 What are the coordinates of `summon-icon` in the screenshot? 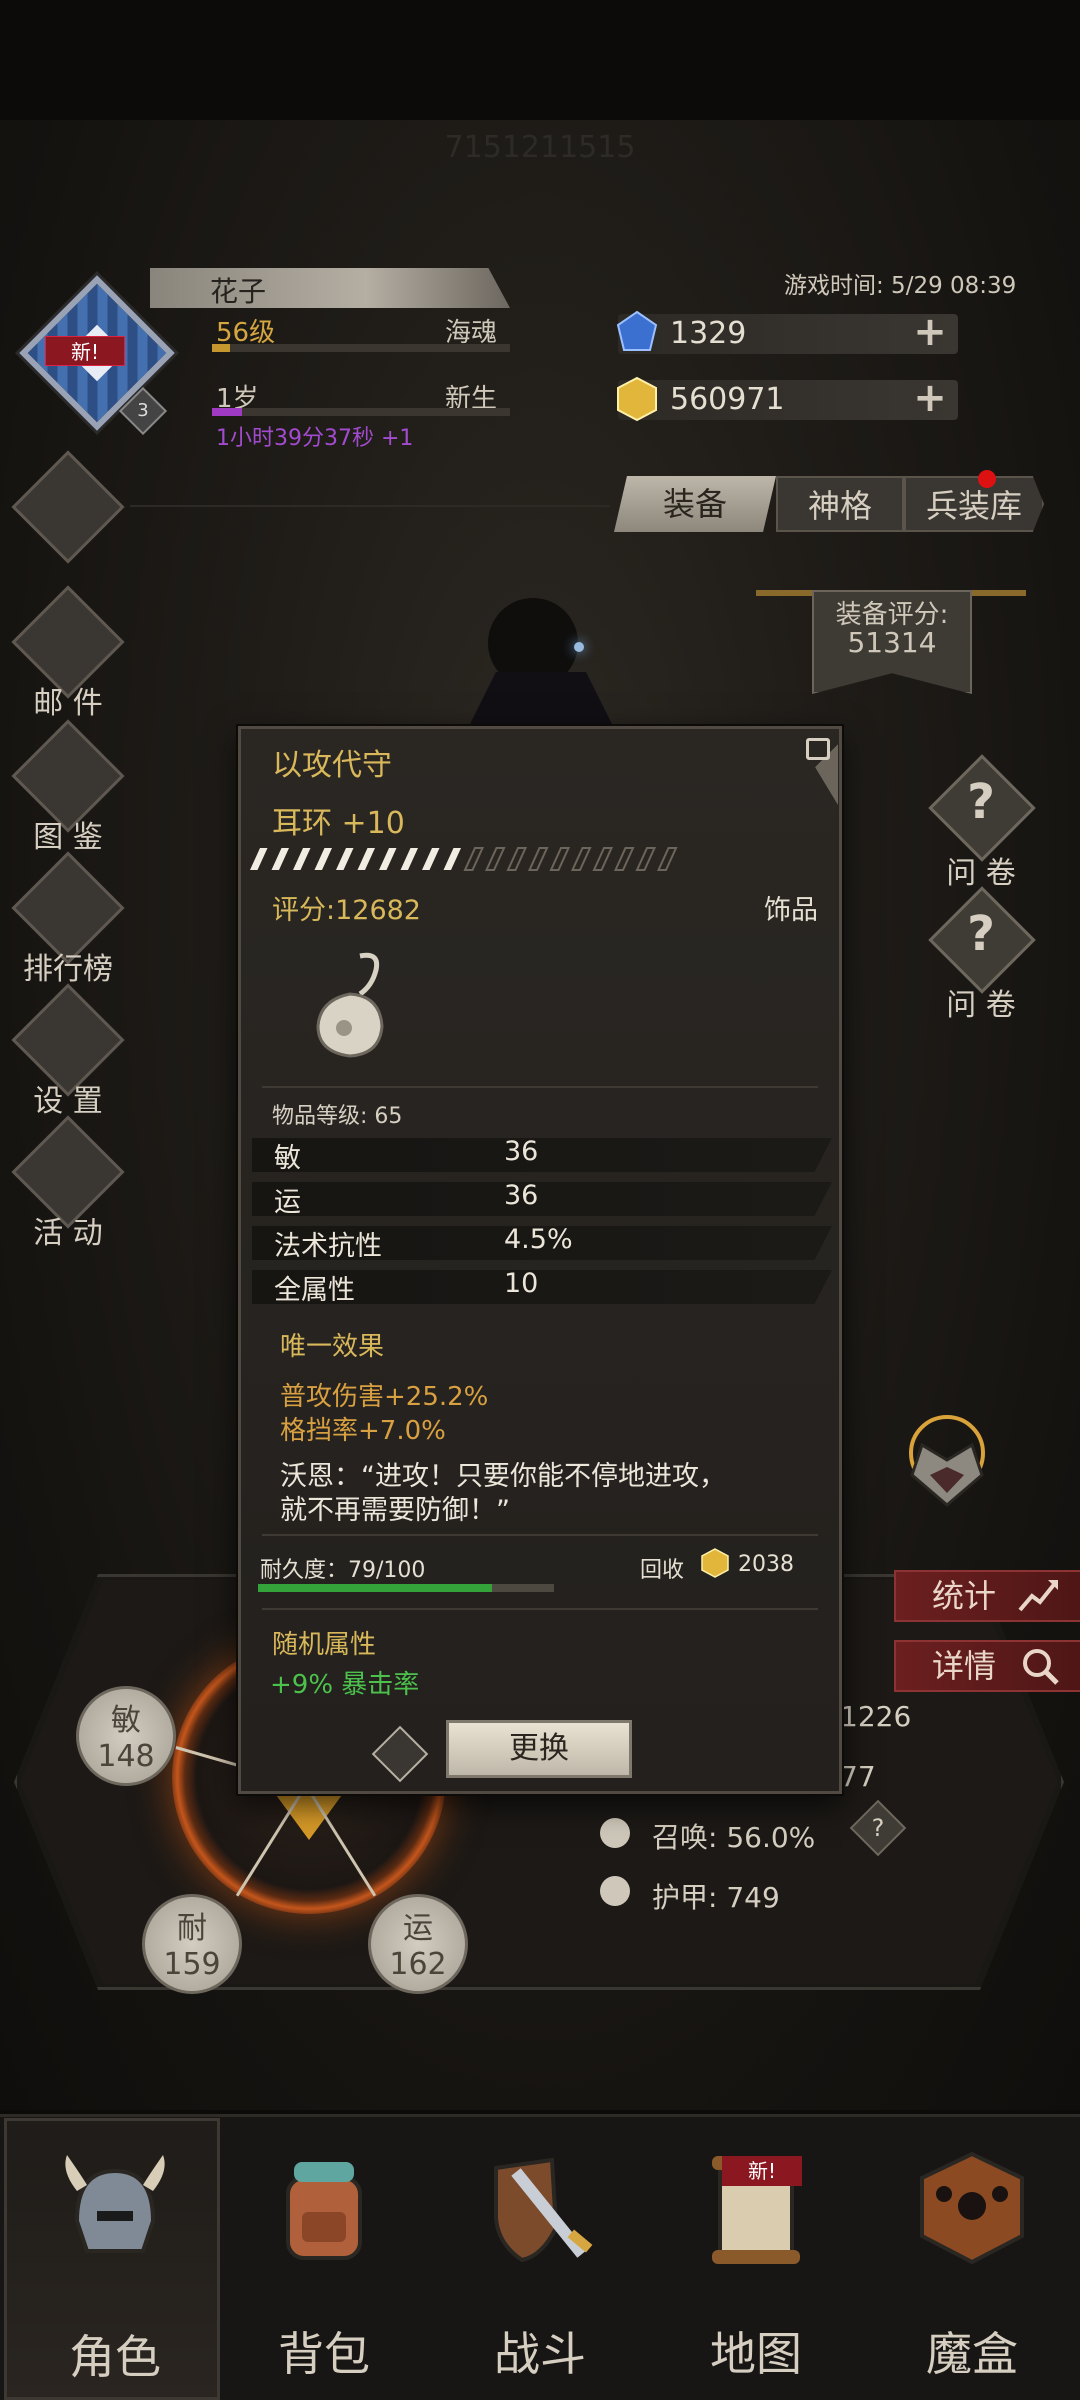 It's located at (615, 1833).